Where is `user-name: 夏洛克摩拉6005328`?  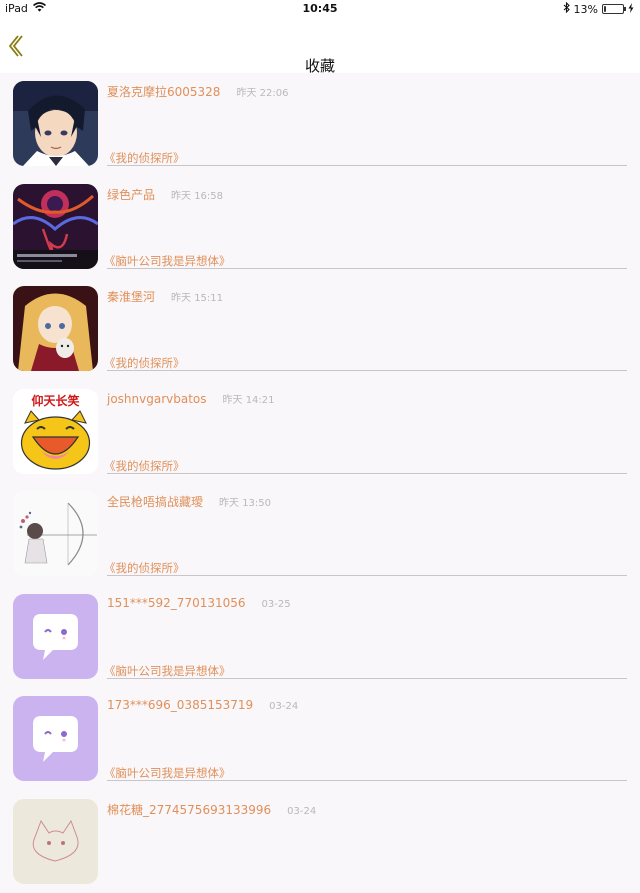
user-name: 夏洛克摩拉6005328 is located at coordinates (163, 92).